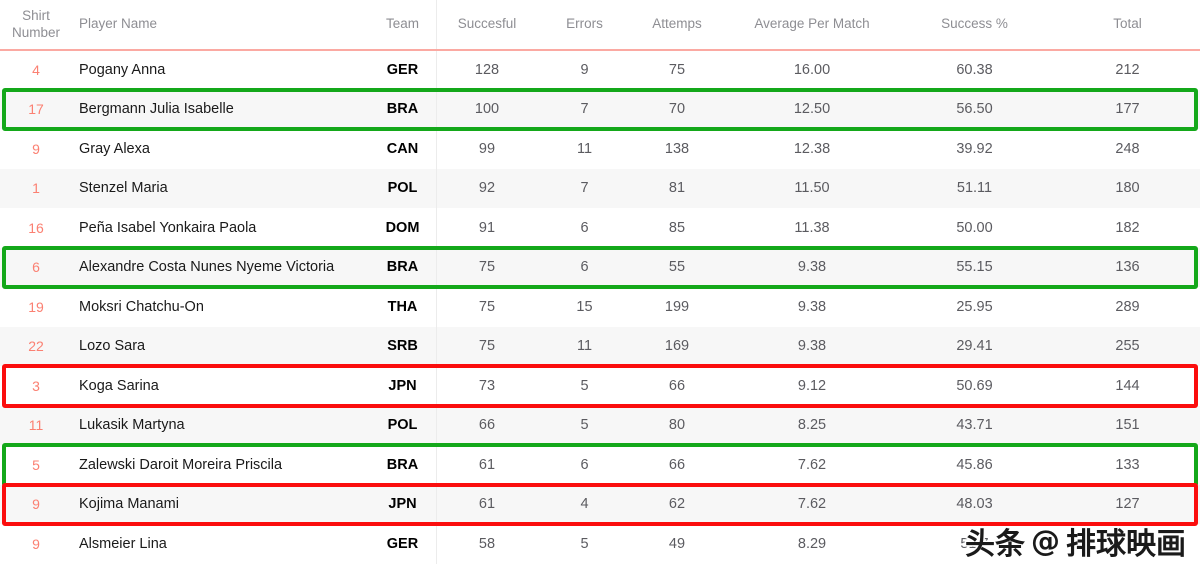 The width and height of the screenshot is (1200, 575). I want to click on column-header-player-name: Player Name, so click(220, 25).